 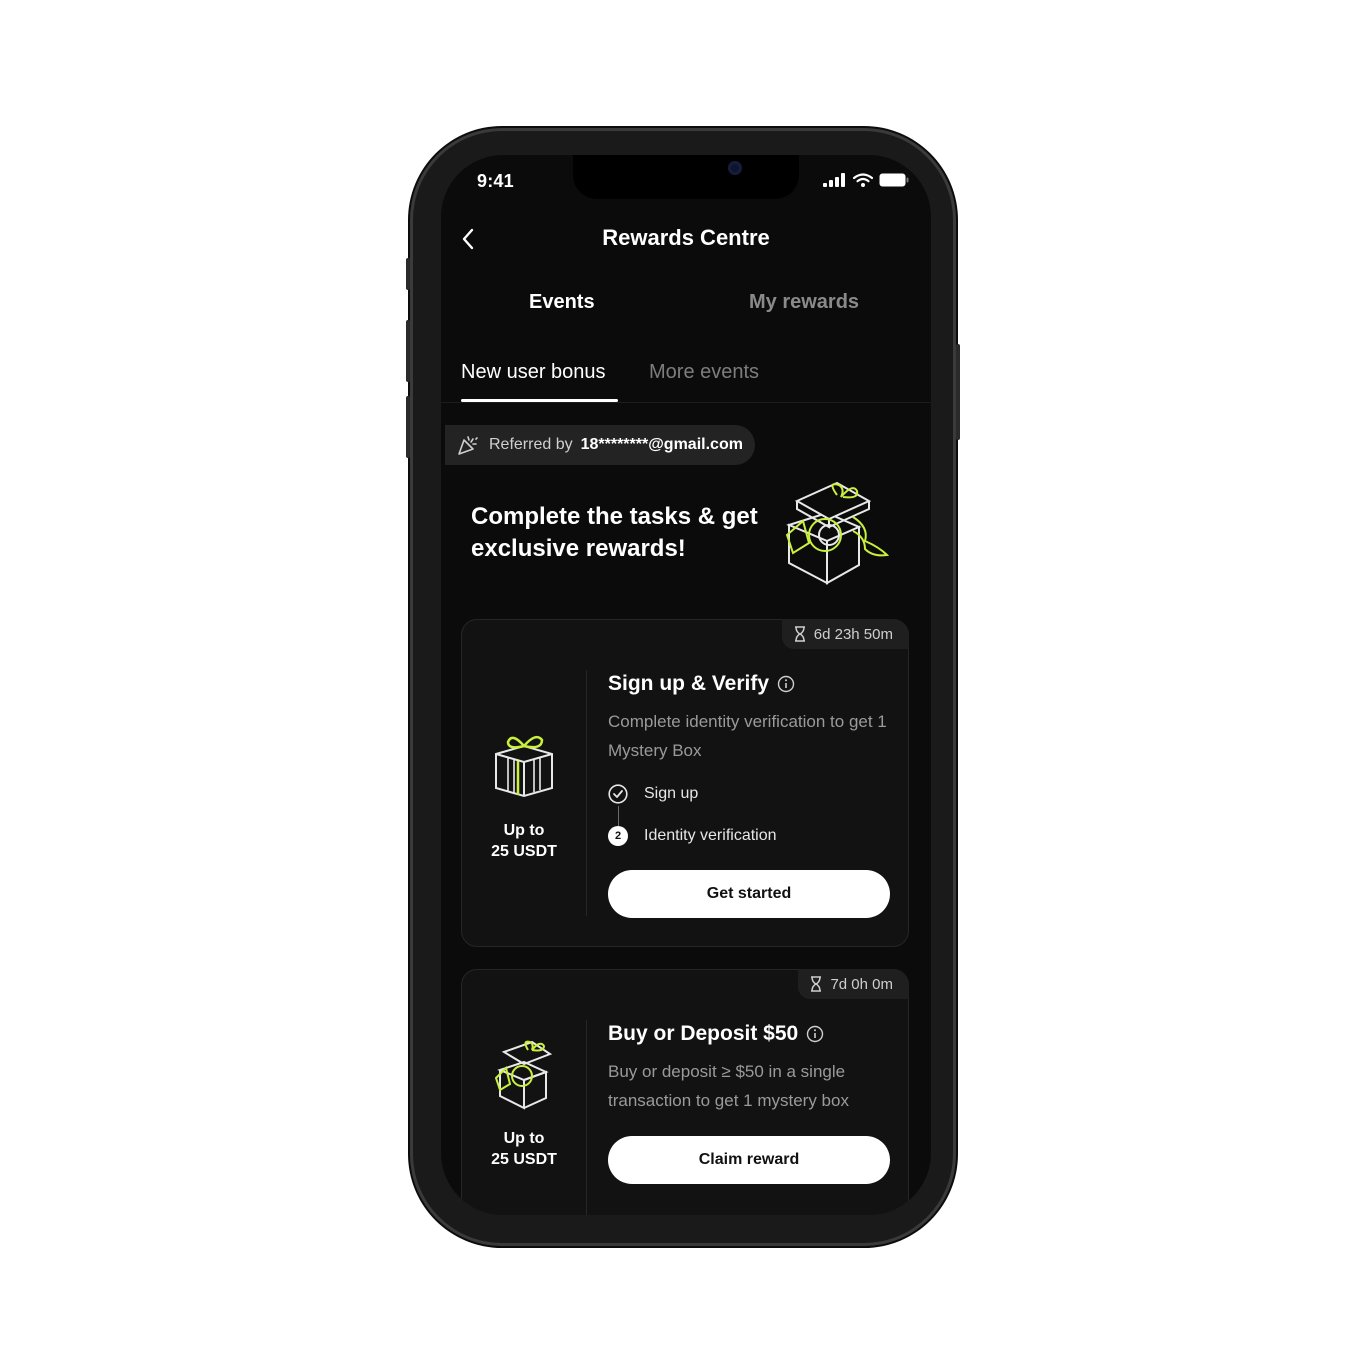 What do you see at coordinates (704, 372) in the screenshot?
I see `subtab-more-events: More events` at bounding box center [704, 372].